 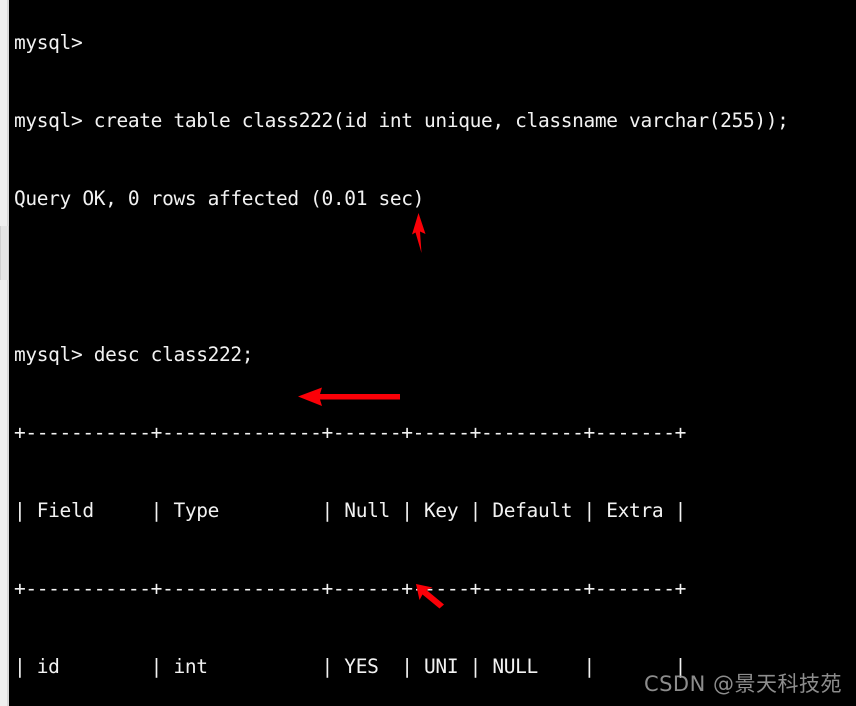 What do you see at coordinates (4, 253) in the screenshot?
I see `scrollbar-thumb` at bounding box center [4, 253].